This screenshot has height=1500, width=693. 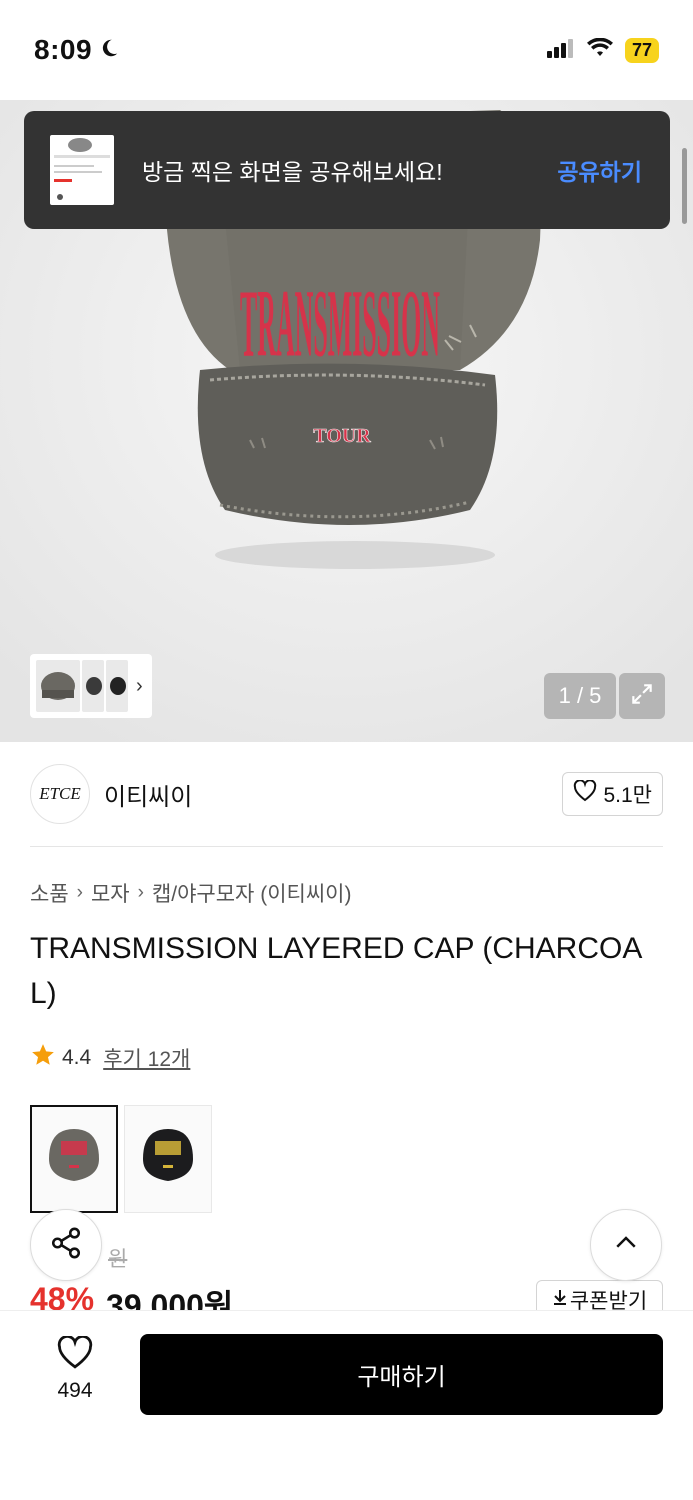 What do you see at coordinates (63, 49) in the screenshot?
I see `status-time: 8:09` at bounding box center [63, 49].